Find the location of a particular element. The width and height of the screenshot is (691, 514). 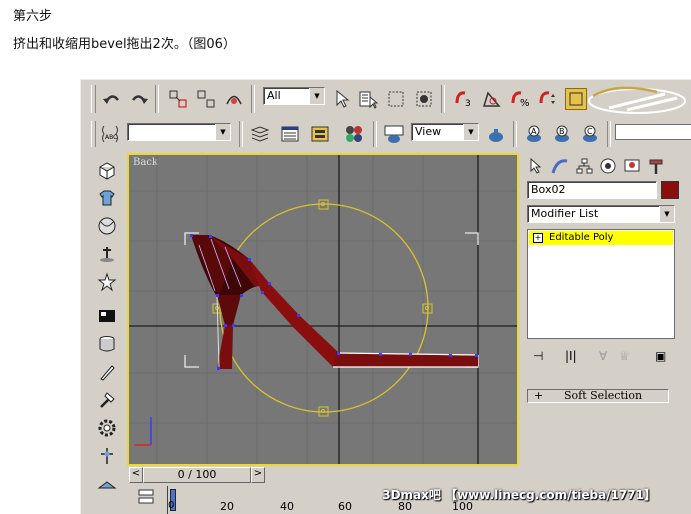

named-selection-icon is located at coordinates (576, 99).